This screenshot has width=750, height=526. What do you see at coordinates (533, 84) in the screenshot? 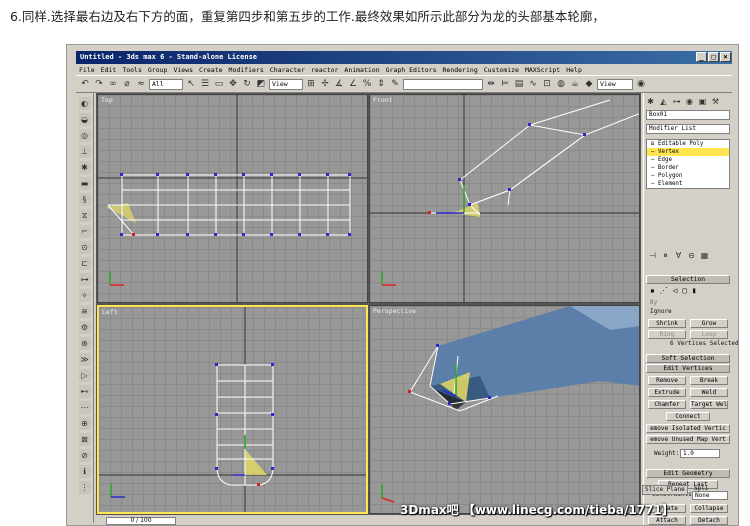
I see `curve-editor-icon: ∿` at bounding box center [533, 84].